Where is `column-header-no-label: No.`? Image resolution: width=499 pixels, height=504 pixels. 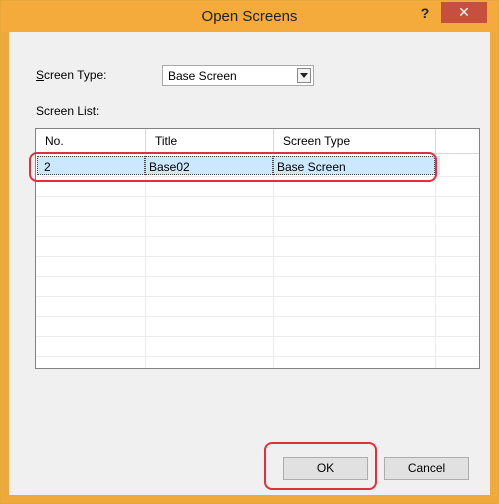
column-header-no-label: No. is located at coordinates (54, 141).